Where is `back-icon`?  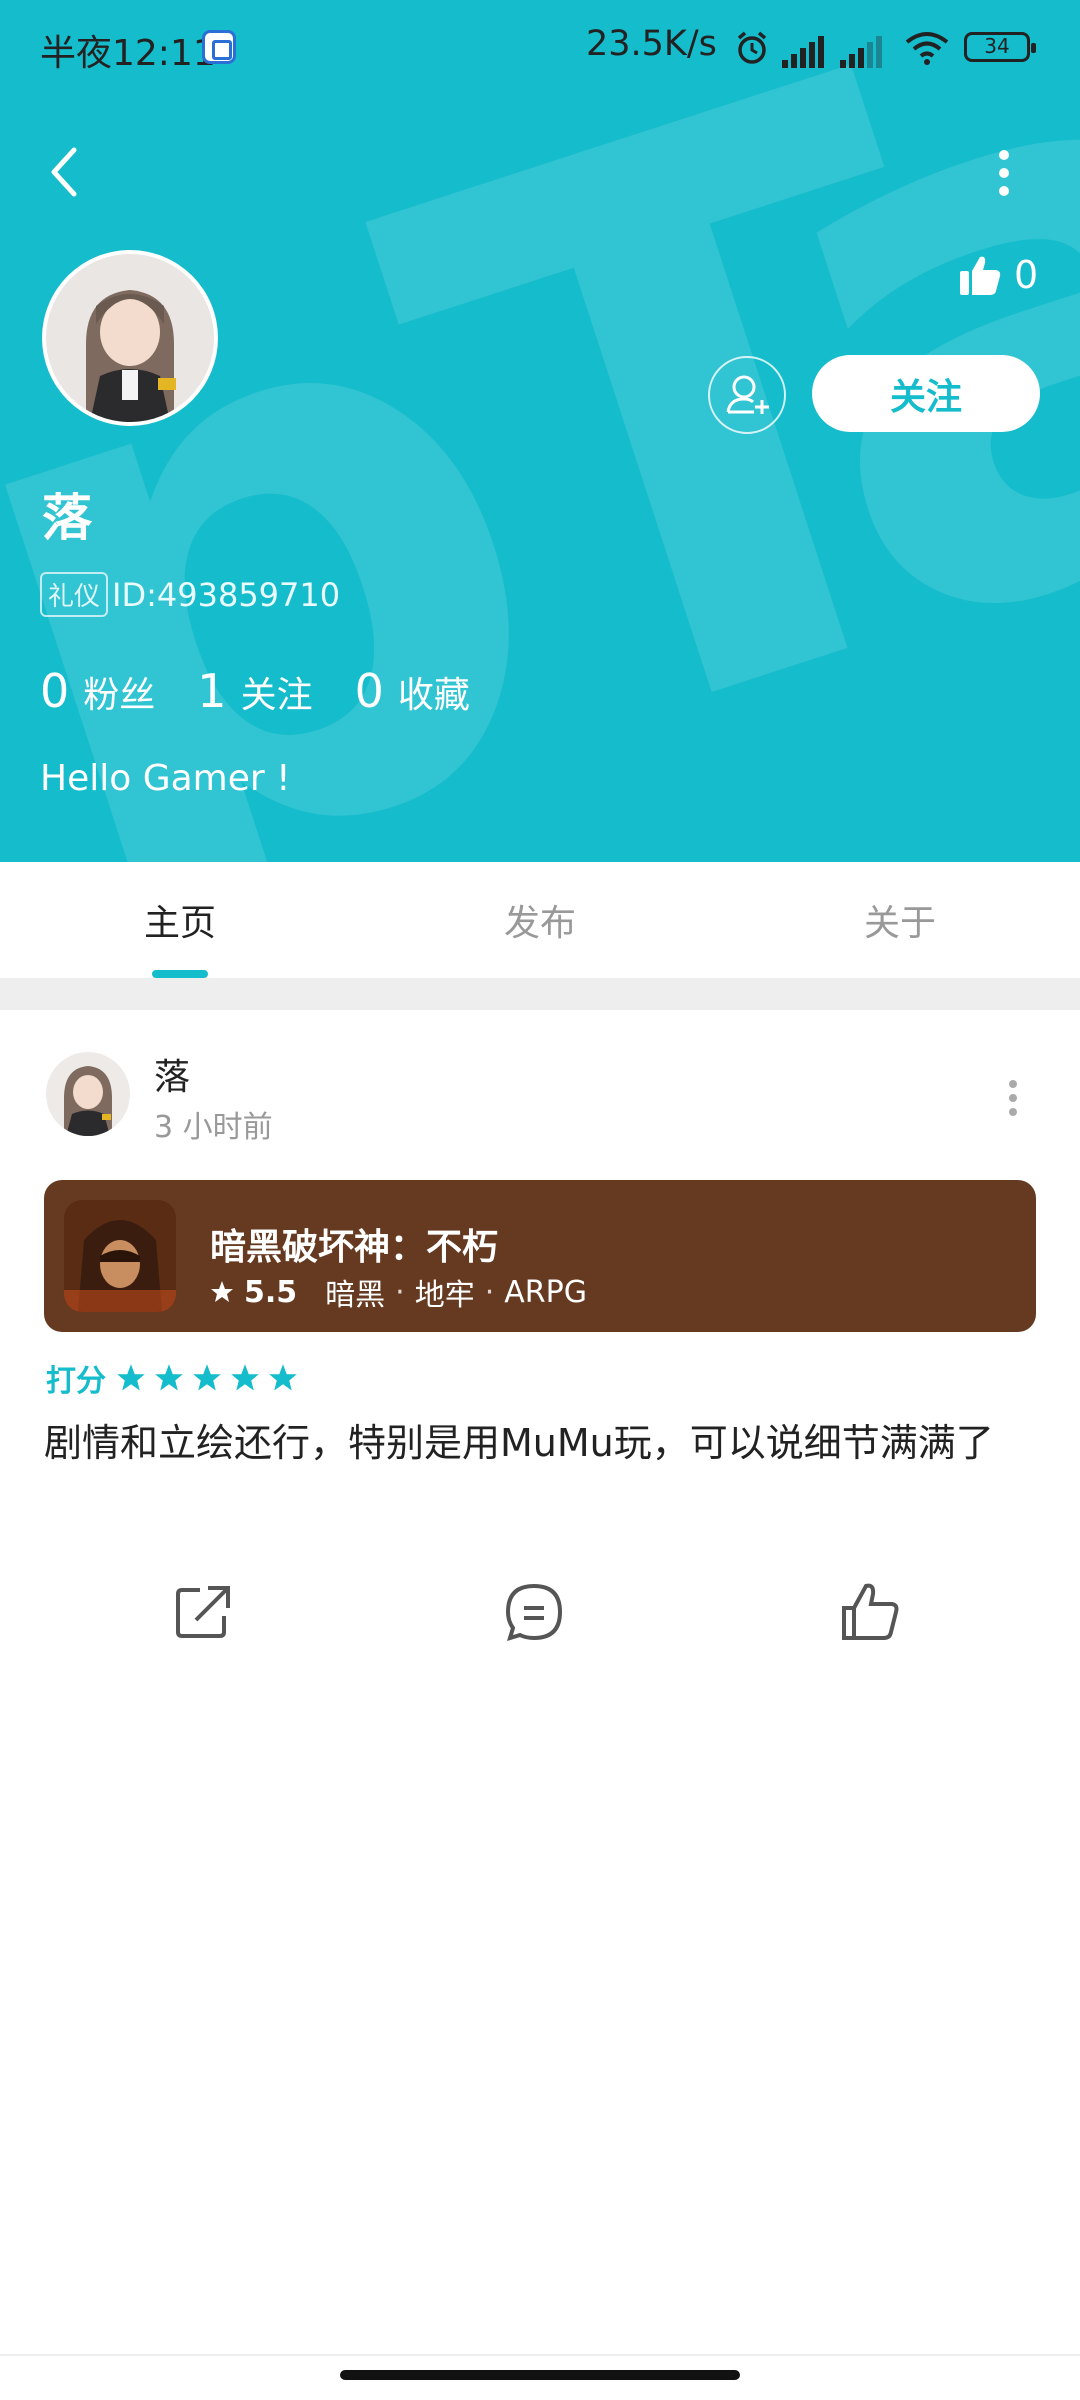 back-icon is located at coordinates (64, 172).